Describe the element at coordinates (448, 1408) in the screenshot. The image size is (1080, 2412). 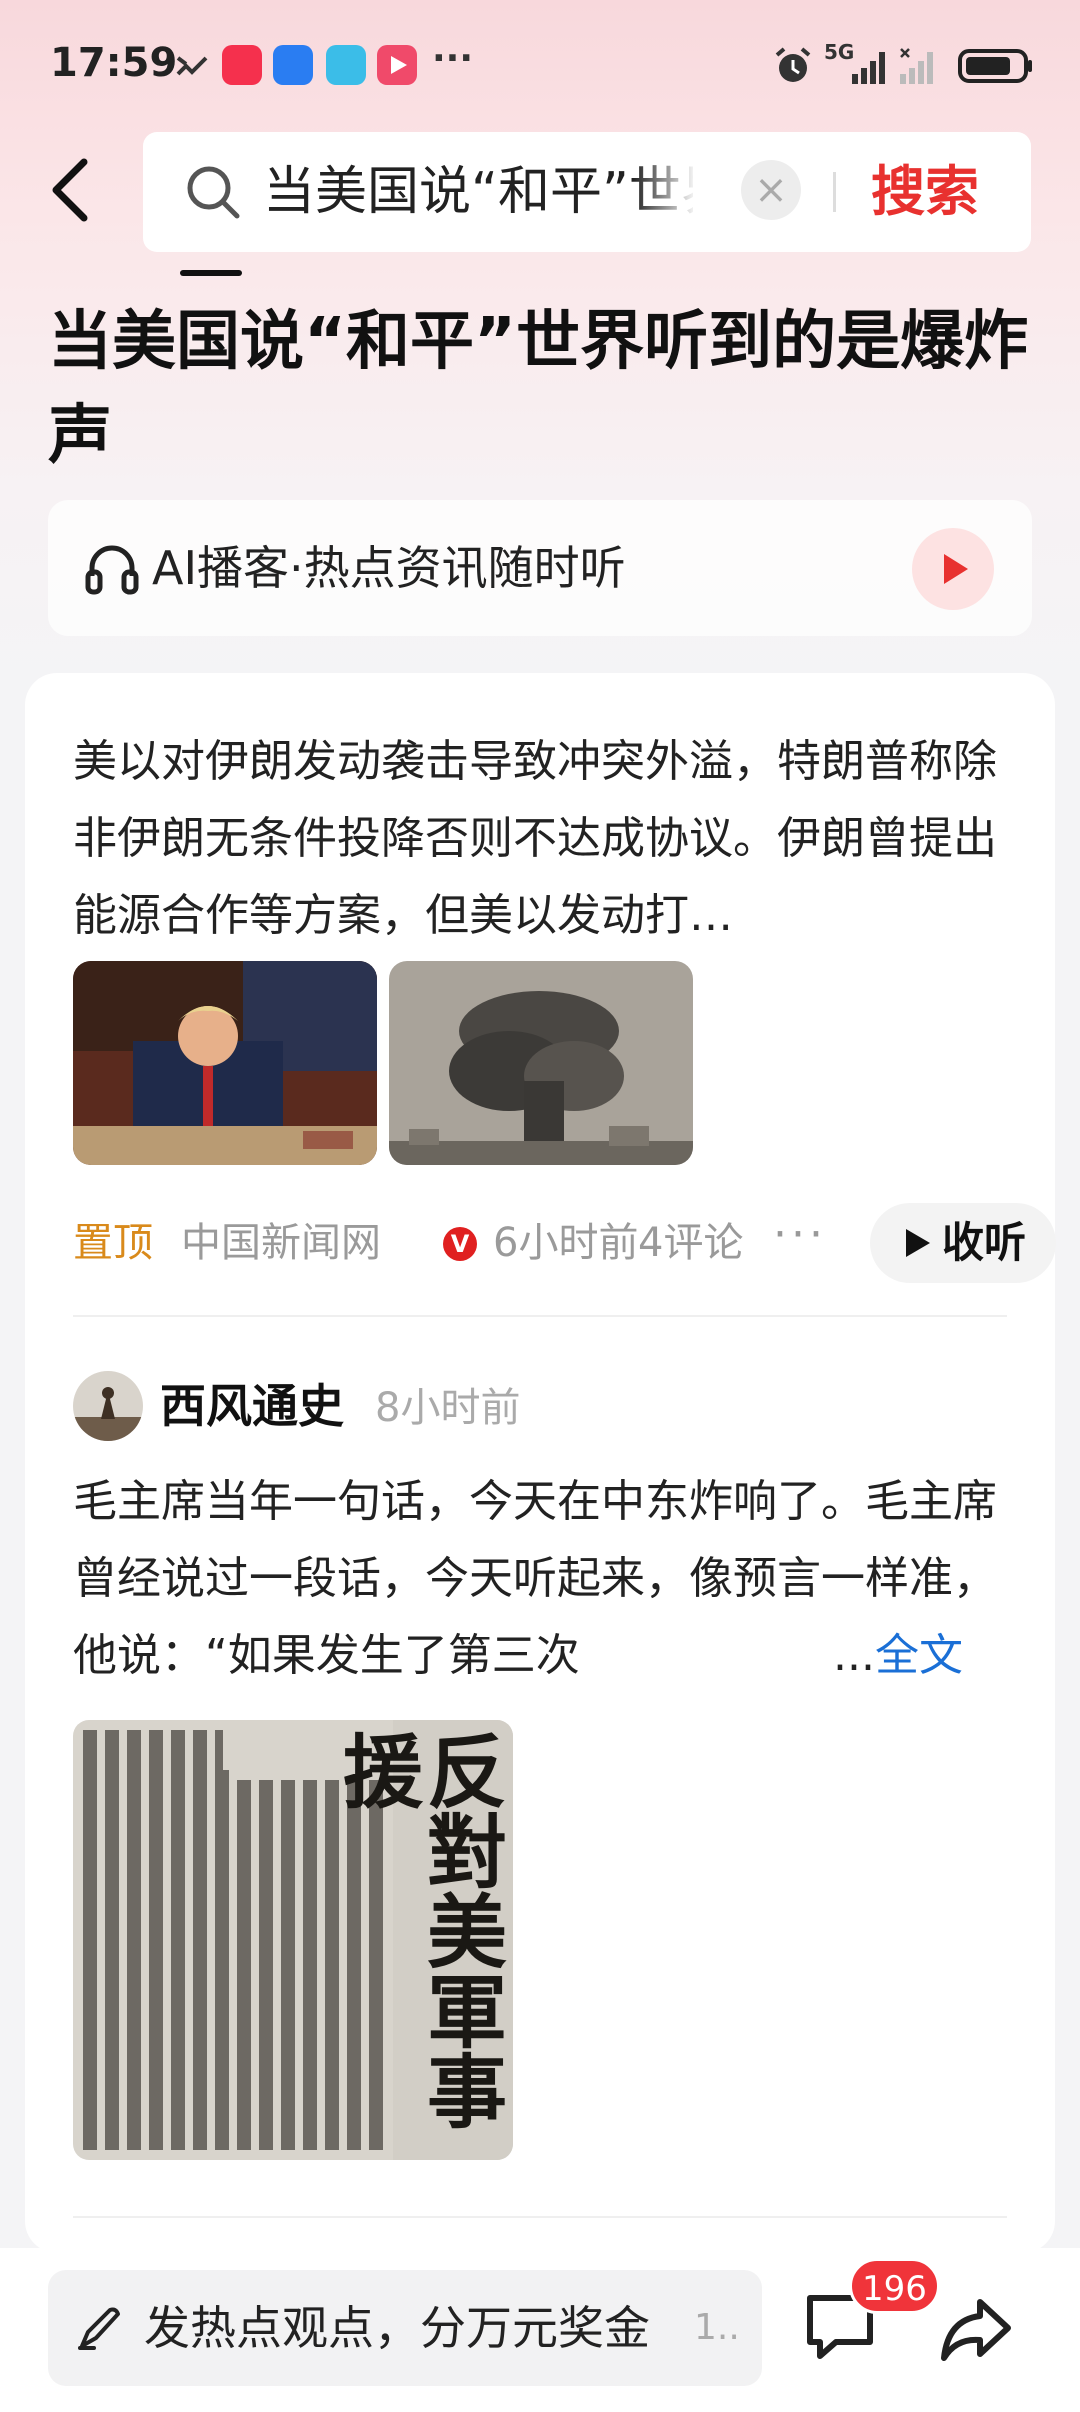
I see `post-time: 8小时前` at that location.